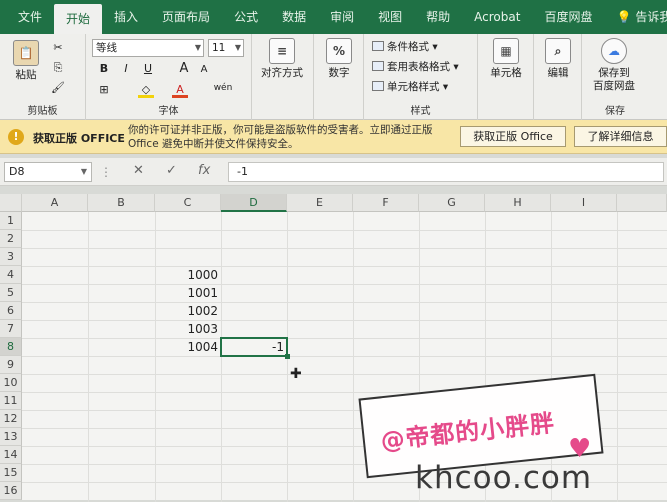 This screenshot has height=502, width=667. I want to click on increase-font-button: A, so click(184, 69).